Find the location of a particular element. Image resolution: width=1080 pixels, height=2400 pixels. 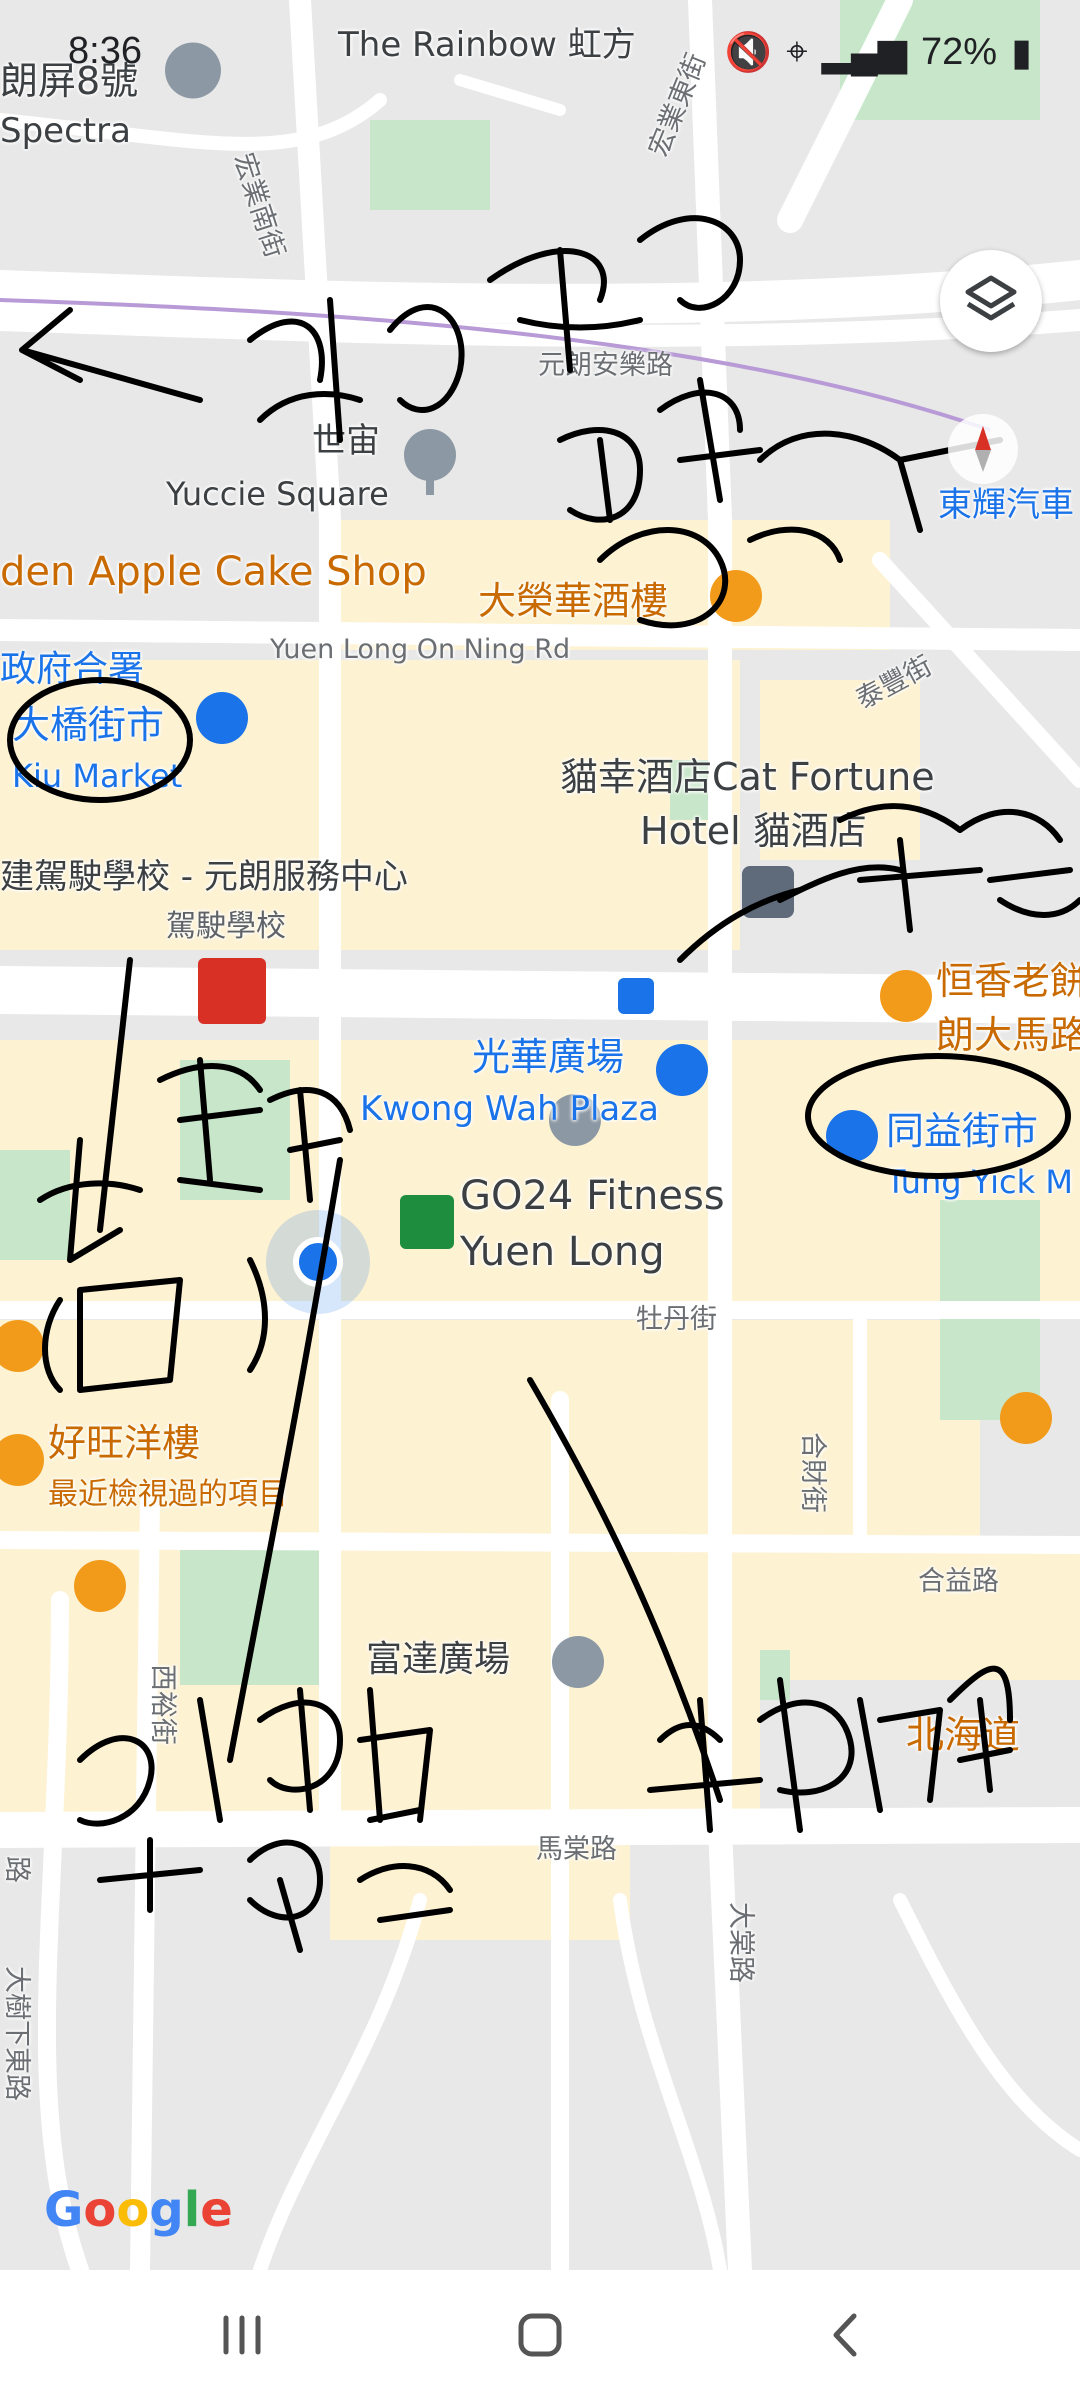

navigation-bar is located at coordinates (540, 2335).